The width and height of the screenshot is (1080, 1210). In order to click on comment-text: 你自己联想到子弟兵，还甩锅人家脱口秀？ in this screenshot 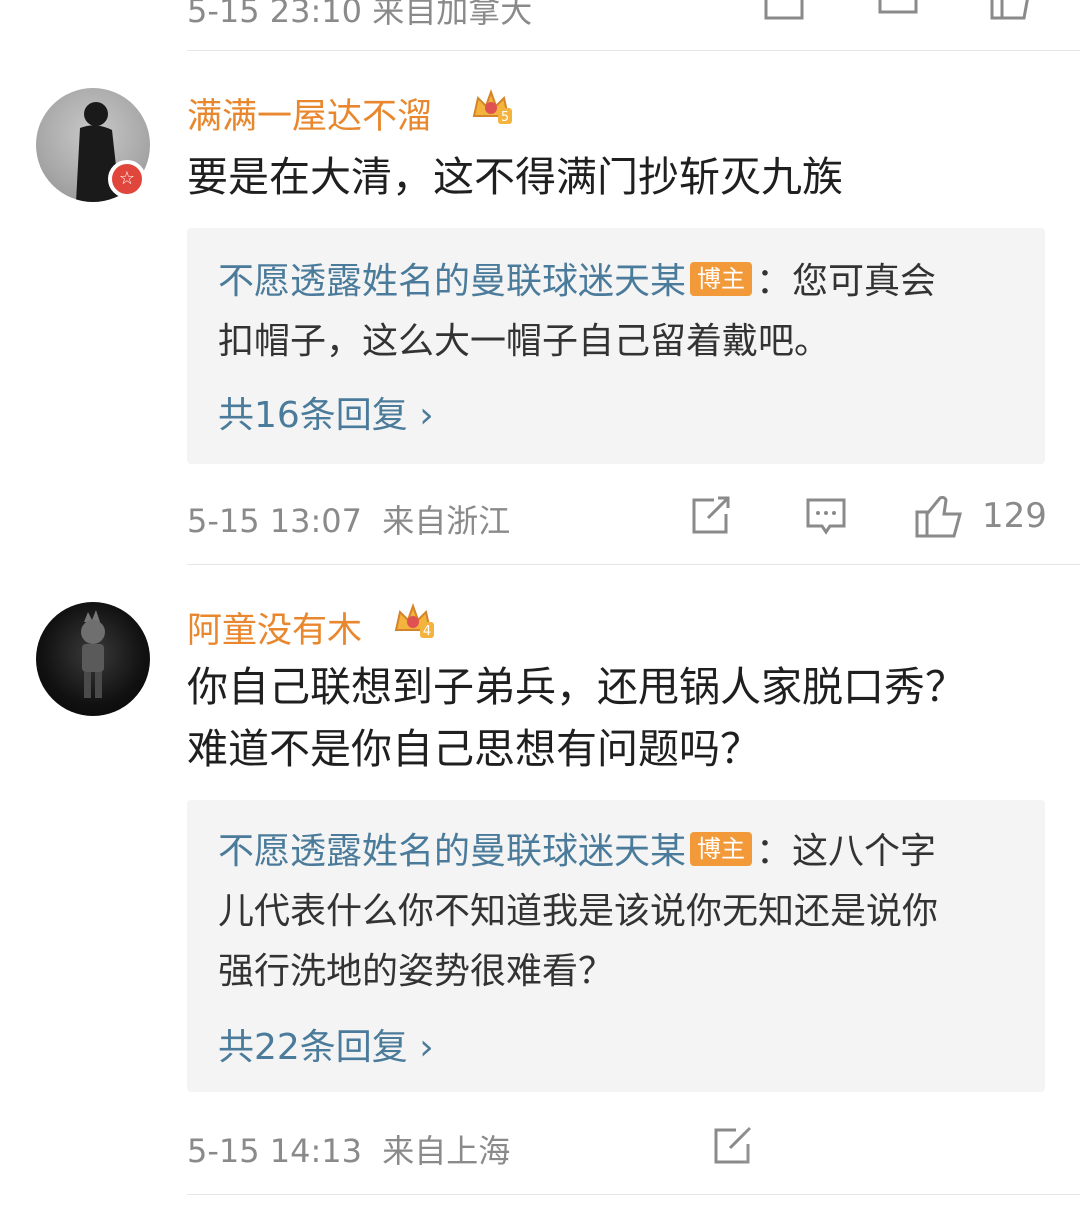, I will do `click(576, 687)`.